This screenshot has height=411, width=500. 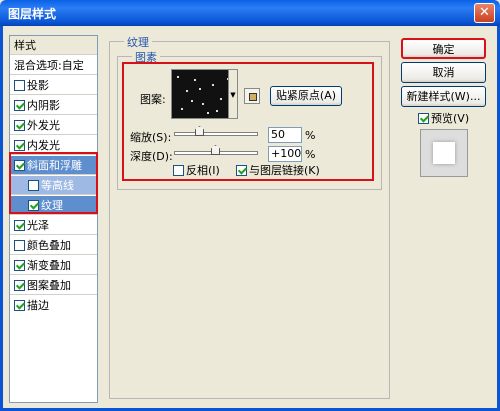 I want to click on link-with-layer-option: 与图层链接(K), so click(x=278, y=170).